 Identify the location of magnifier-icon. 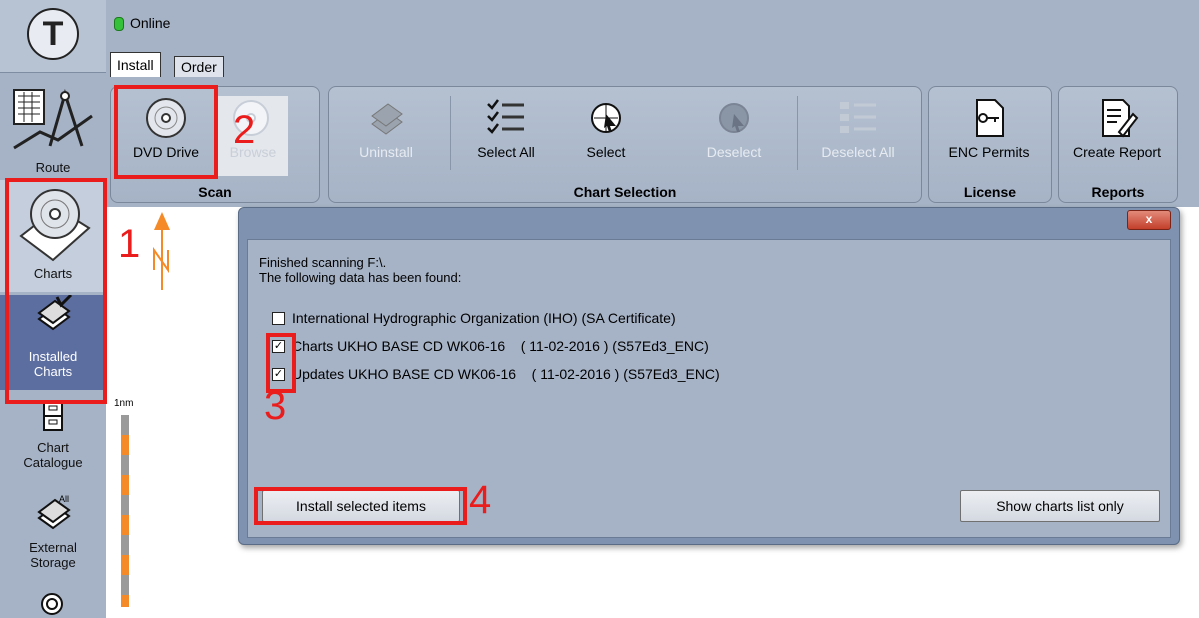
(53, 604).